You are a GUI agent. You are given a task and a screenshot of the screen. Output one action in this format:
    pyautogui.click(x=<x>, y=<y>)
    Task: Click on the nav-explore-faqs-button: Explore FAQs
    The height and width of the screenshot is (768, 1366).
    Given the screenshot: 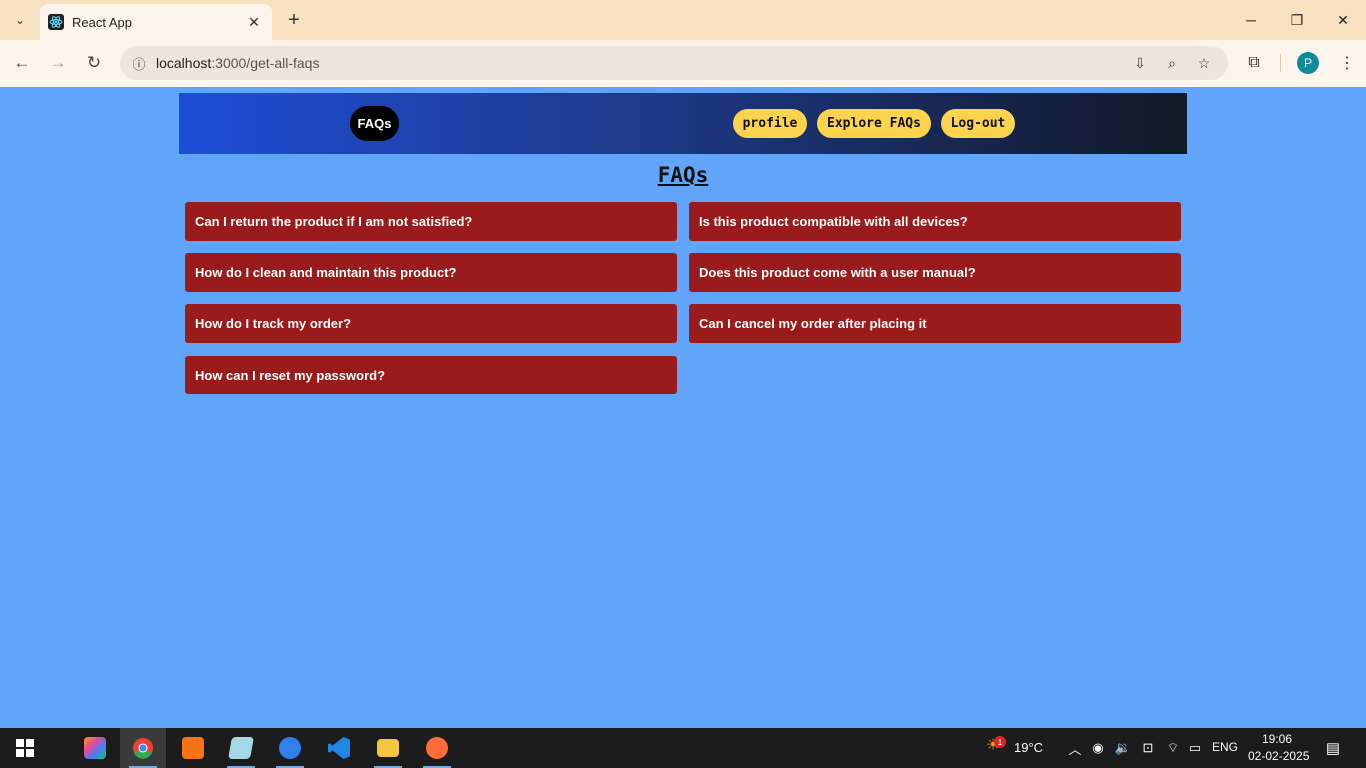 What is the action you would take?
    pyautogui.click(x=874, y=123)
    